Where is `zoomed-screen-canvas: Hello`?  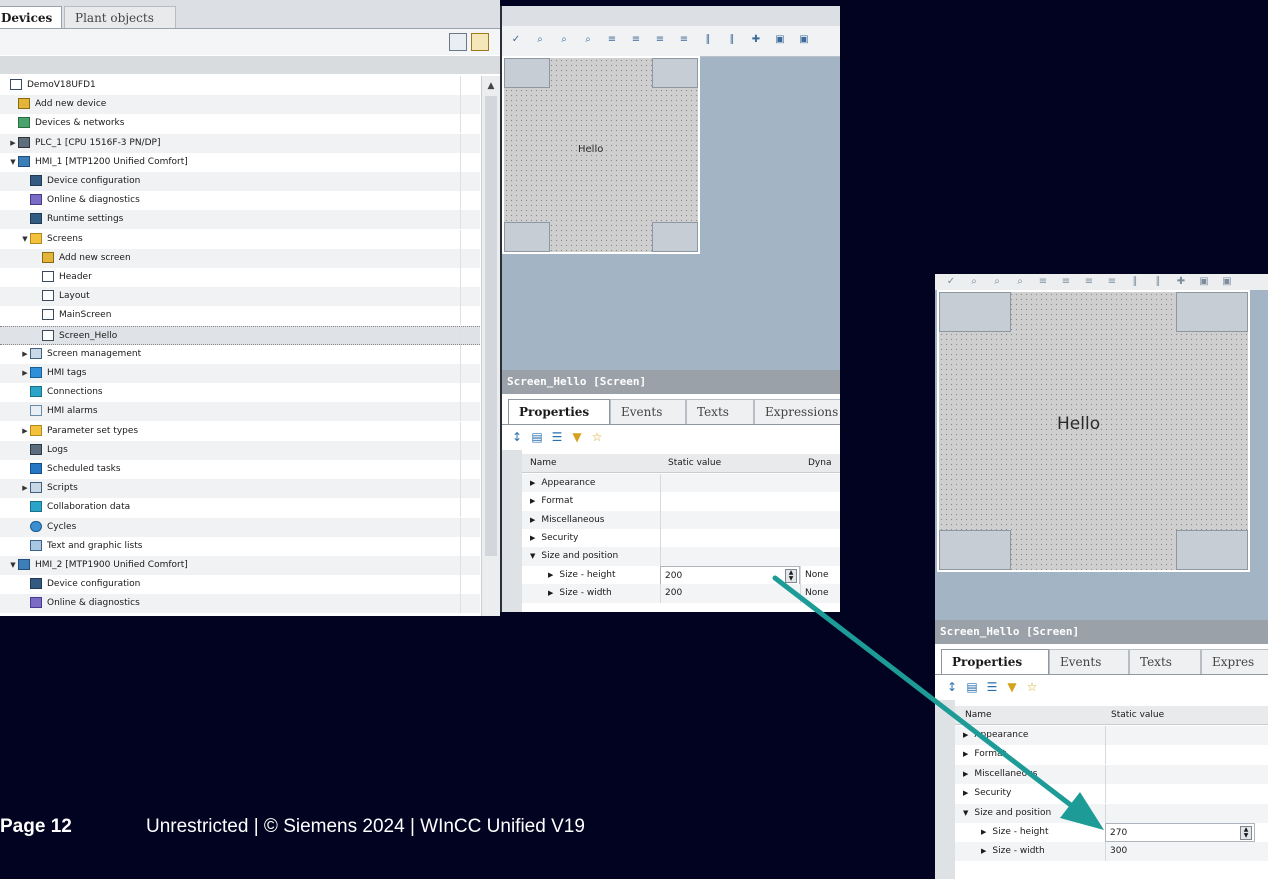 zoomed-screen-canvas: Hello is located at coordinates (1093, 431).